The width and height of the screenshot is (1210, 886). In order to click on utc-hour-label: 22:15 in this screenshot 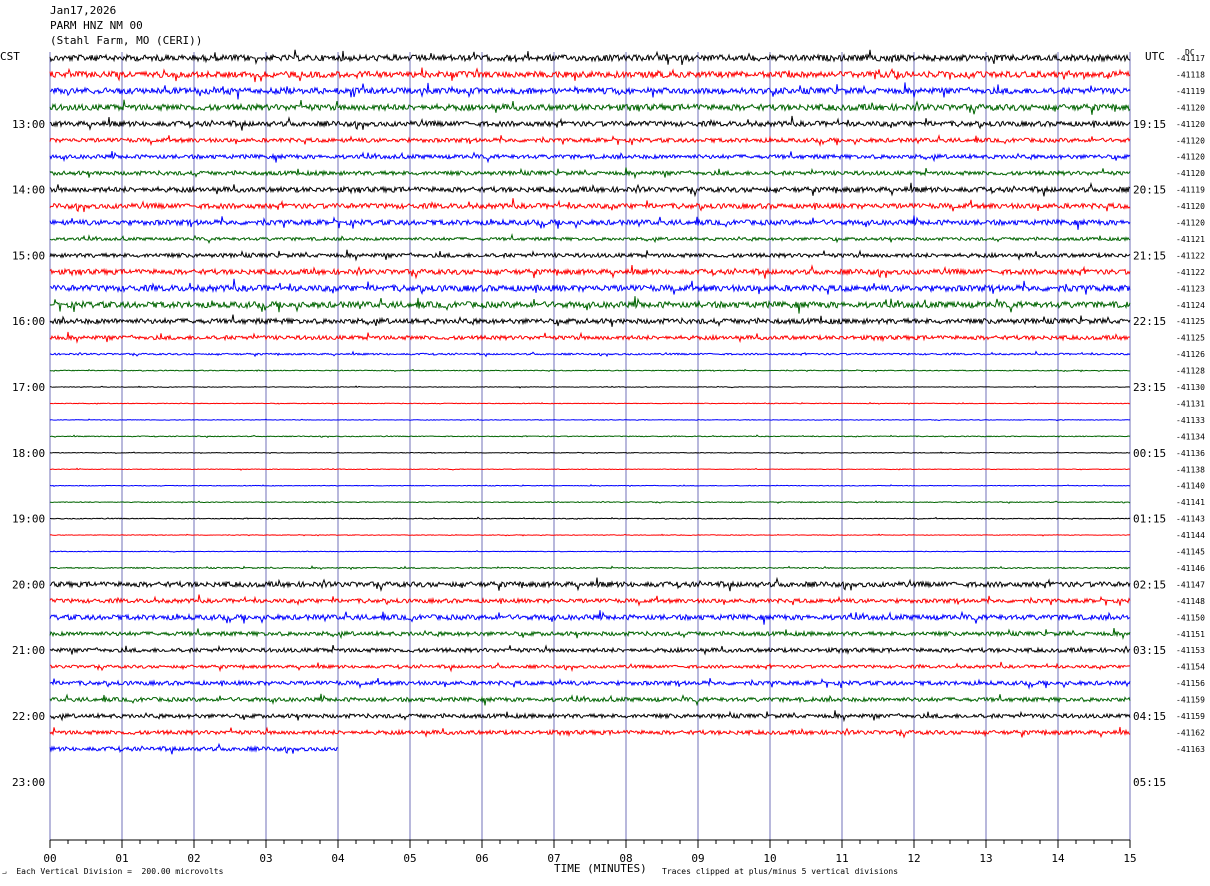, I will do `click(1149, 321)`.